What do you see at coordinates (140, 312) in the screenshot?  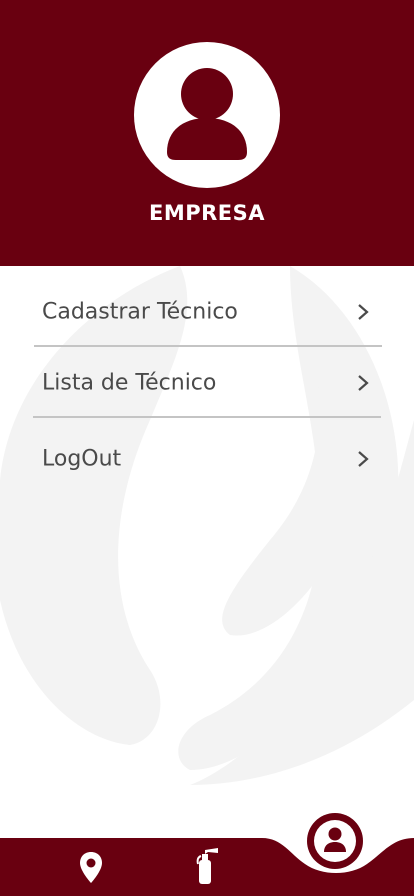 I see `menu-item-label: Cadastrar Técnico` at bounding box center [140, 312].